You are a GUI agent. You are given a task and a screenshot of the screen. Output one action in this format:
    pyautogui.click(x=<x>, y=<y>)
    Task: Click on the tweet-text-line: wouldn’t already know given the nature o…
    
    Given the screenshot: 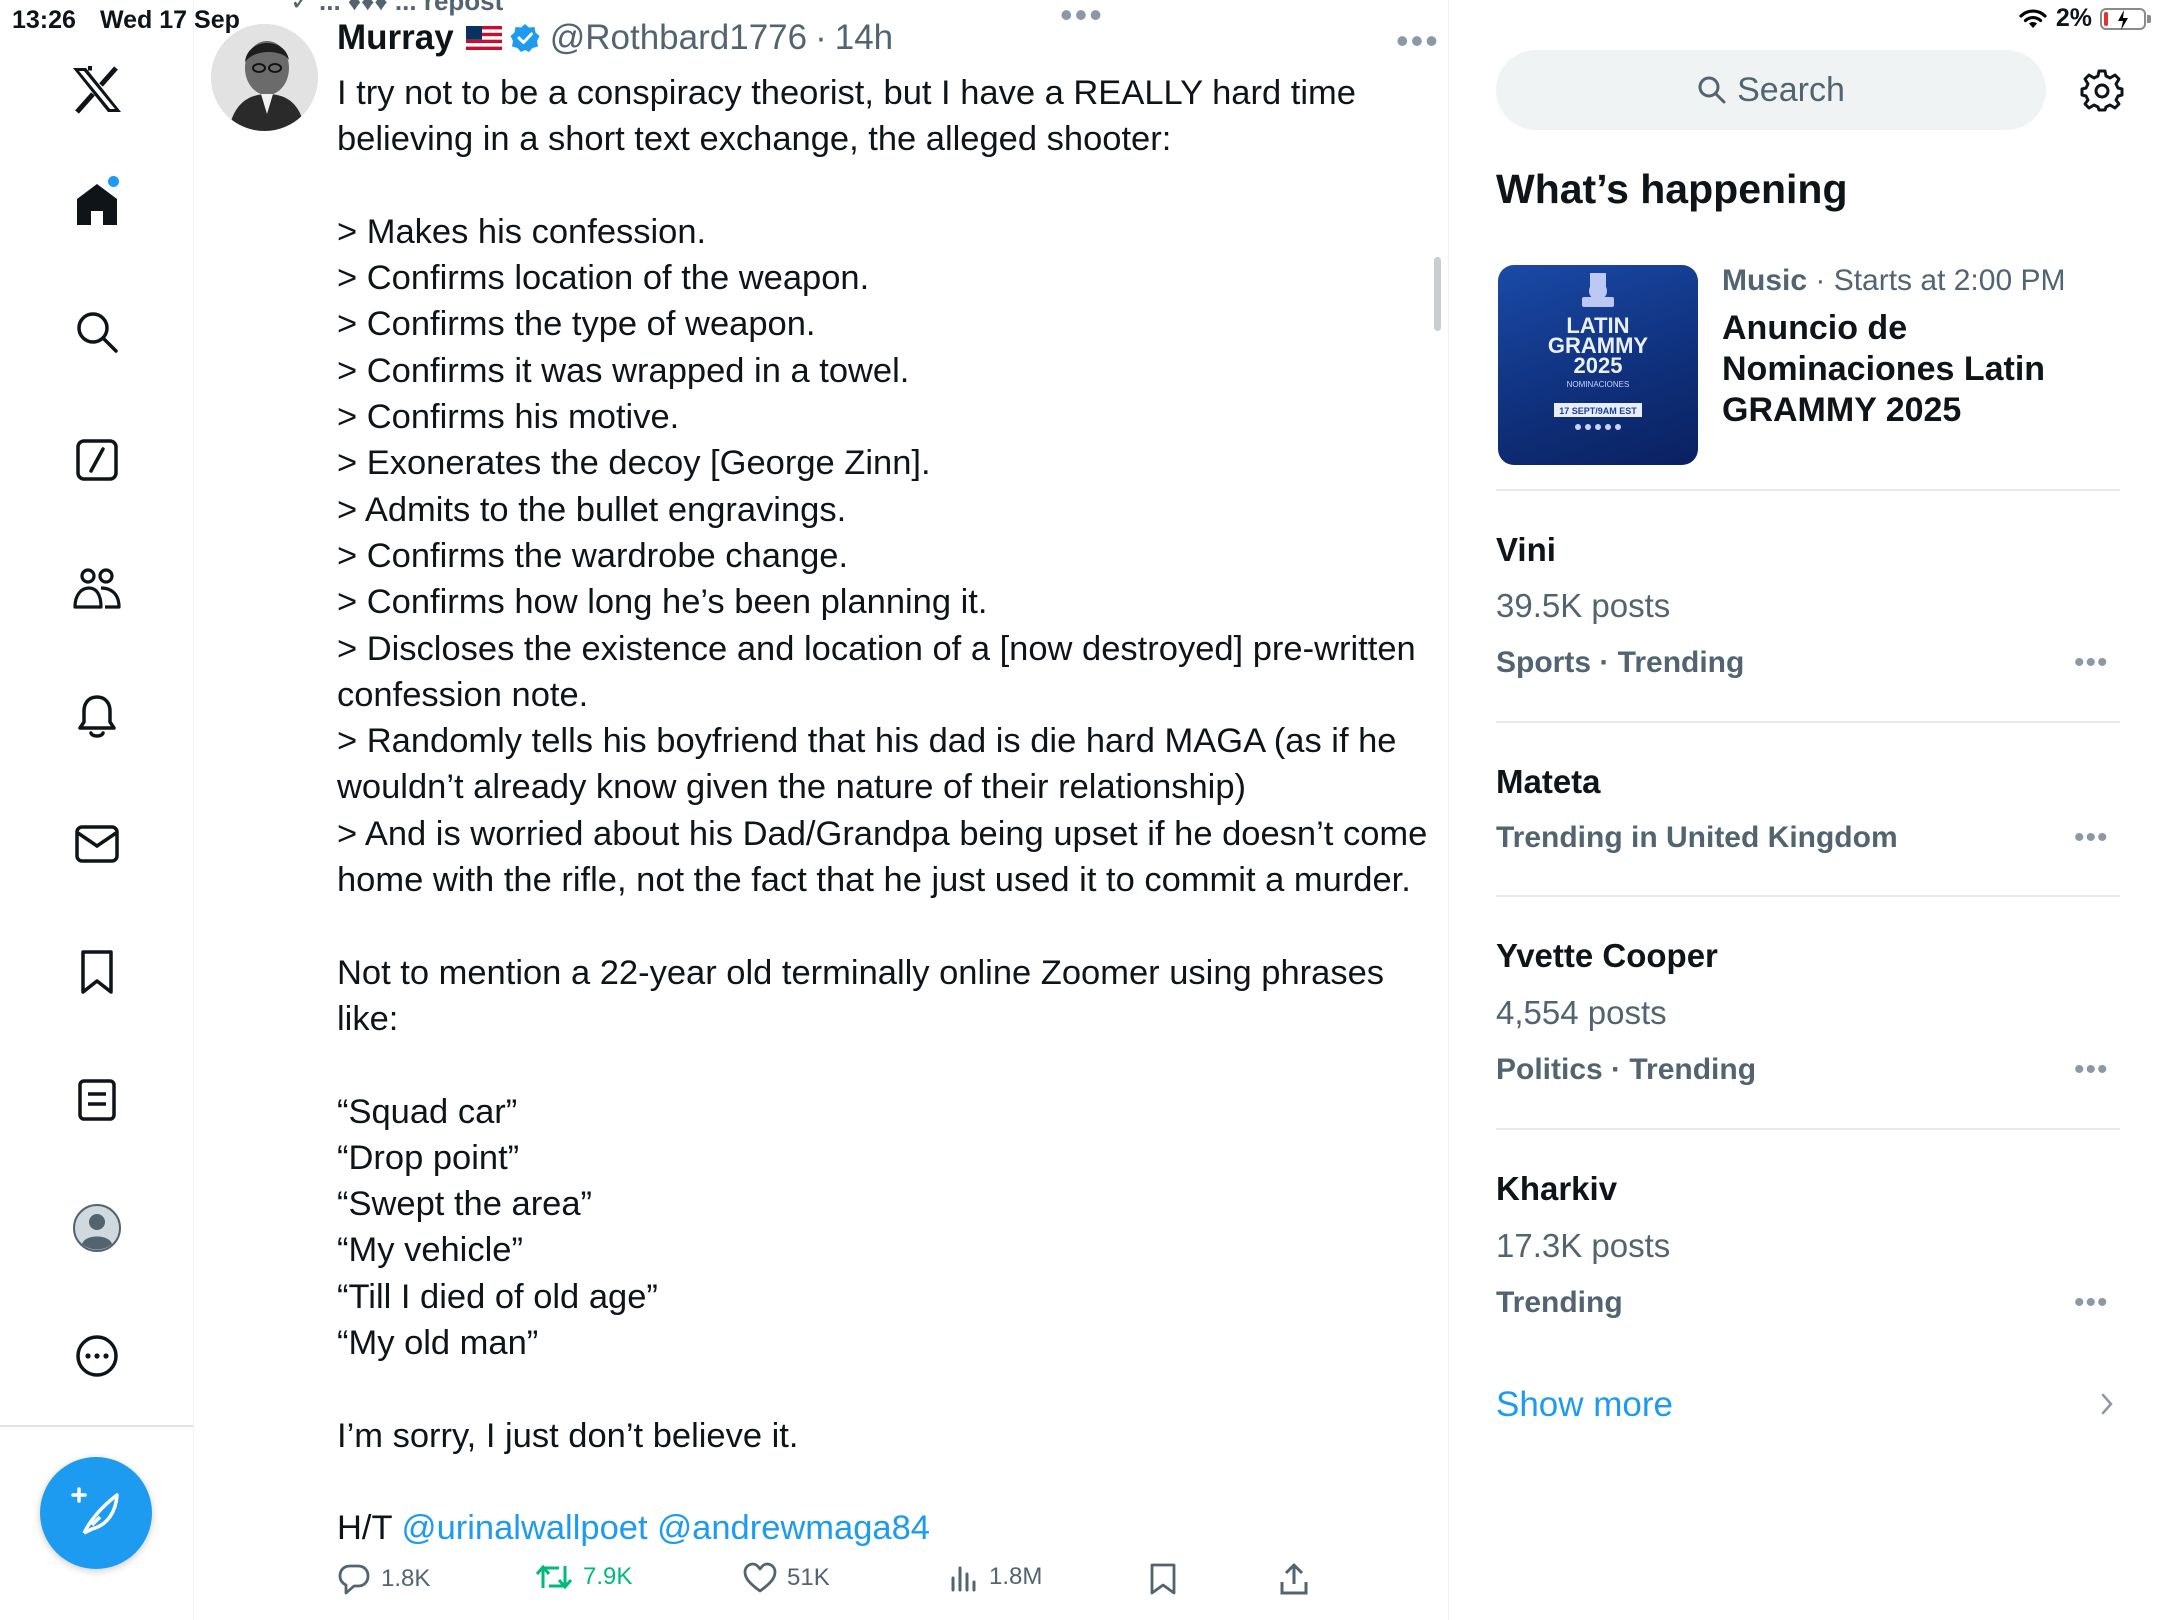 What is the action you would take?
    pyautogui.click(x=792, y=787)
    